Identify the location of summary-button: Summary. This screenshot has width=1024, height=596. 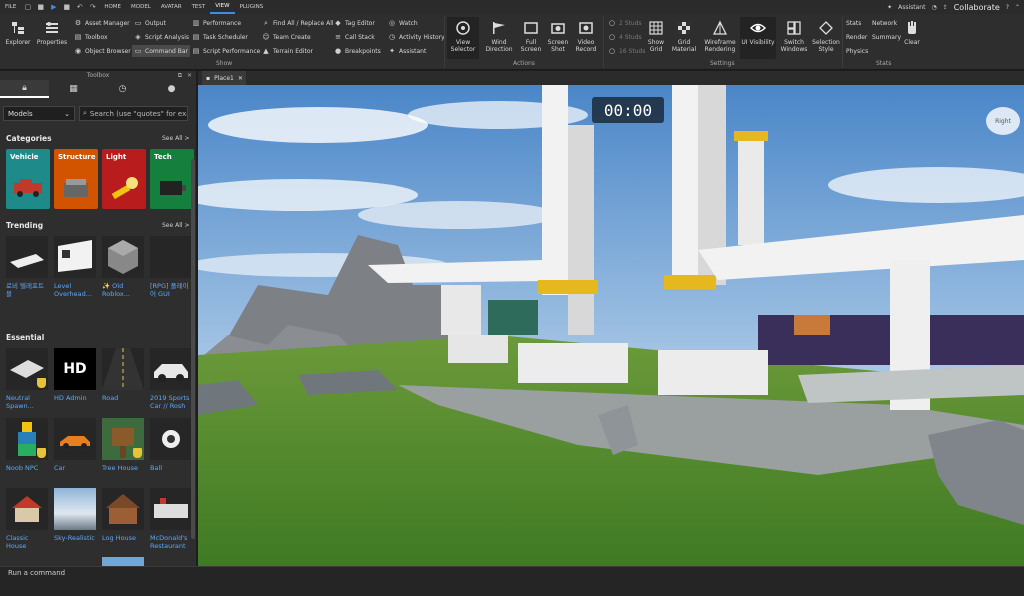
(886, 37).